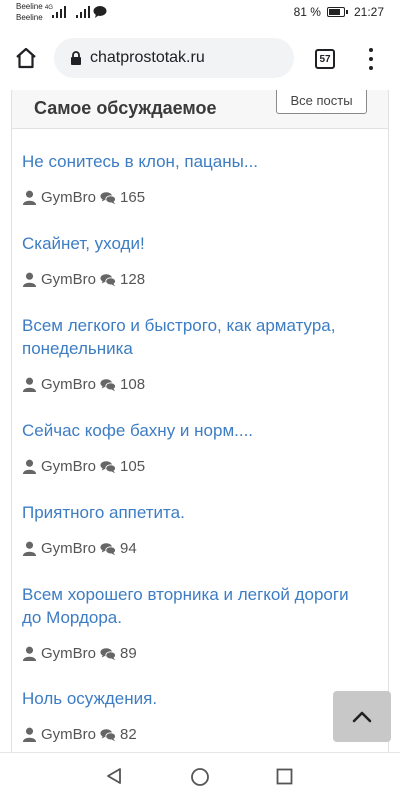 This screenshot has height=800, width=400. I want to click on more-menu-icon, so click(371, 59).